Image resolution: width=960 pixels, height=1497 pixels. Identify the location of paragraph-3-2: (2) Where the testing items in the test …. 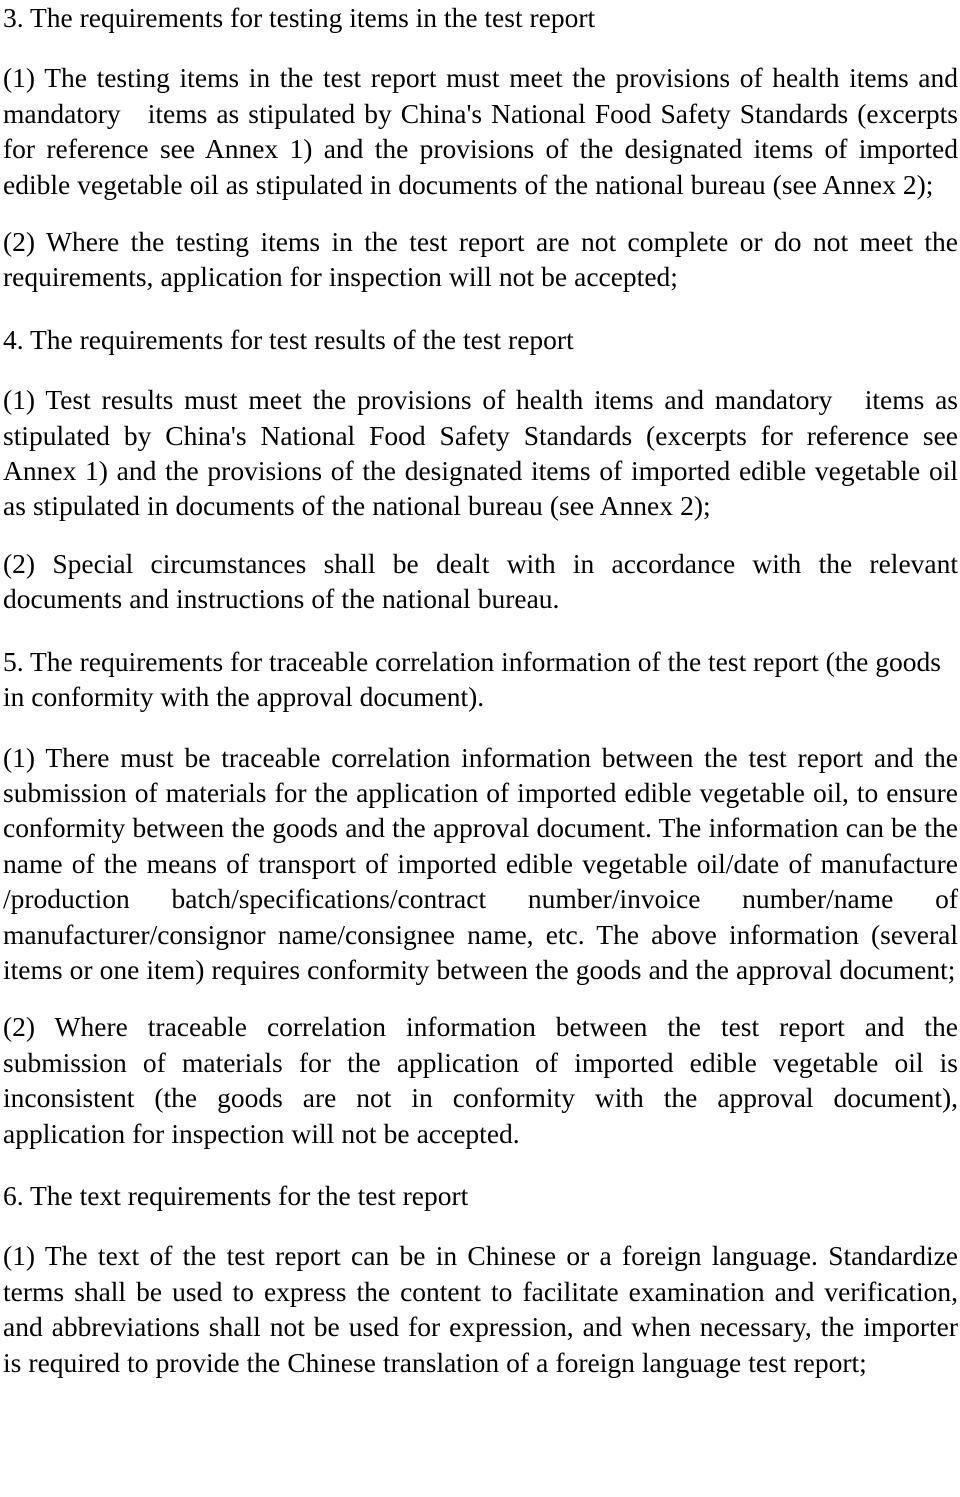
(480, 259).